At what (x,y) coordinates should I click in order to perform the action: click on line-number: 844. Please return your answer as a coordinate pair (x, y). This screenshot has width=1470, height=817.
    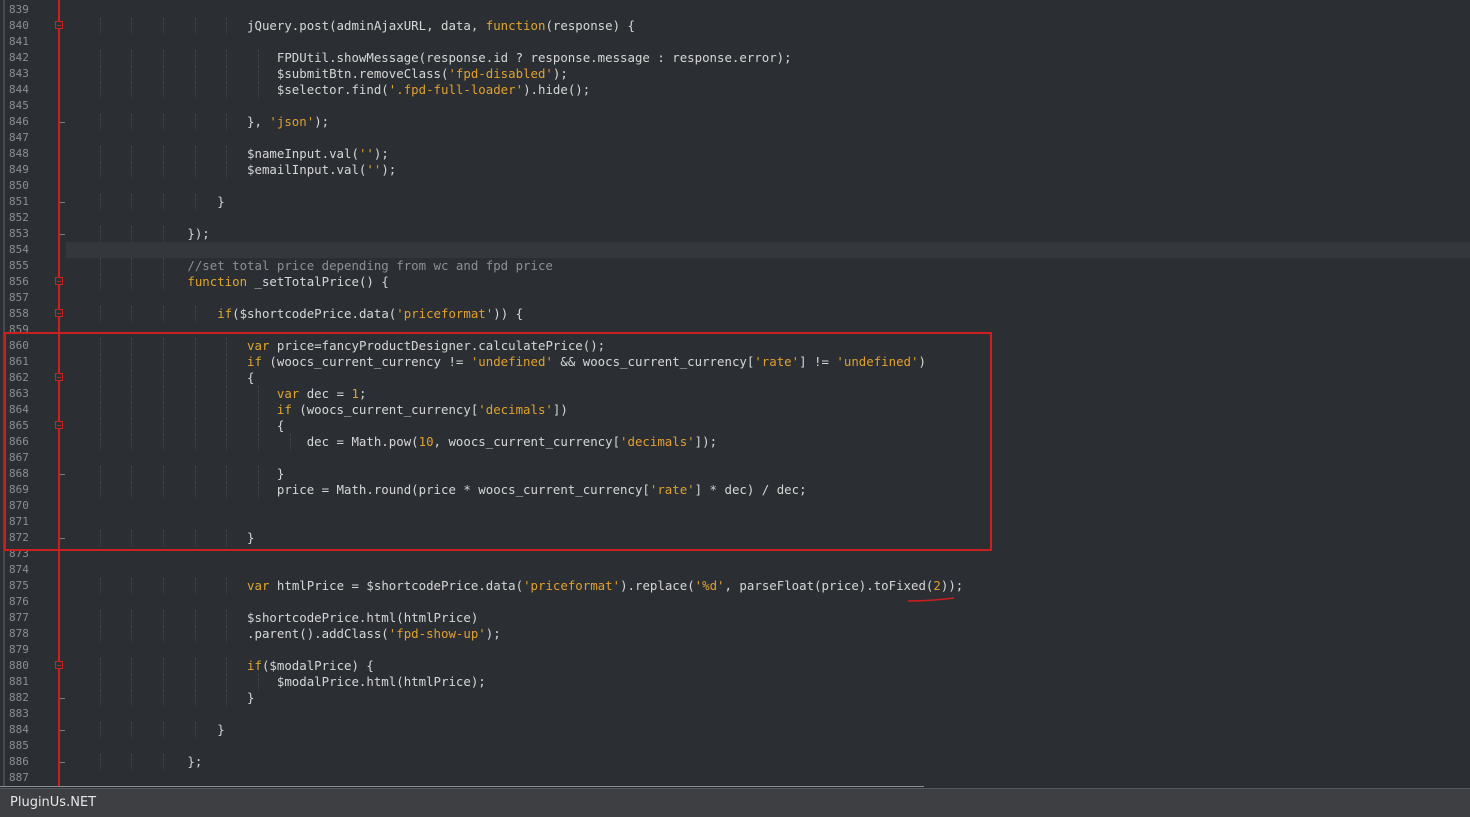
    Looking at the image, I should click on (19, 89).